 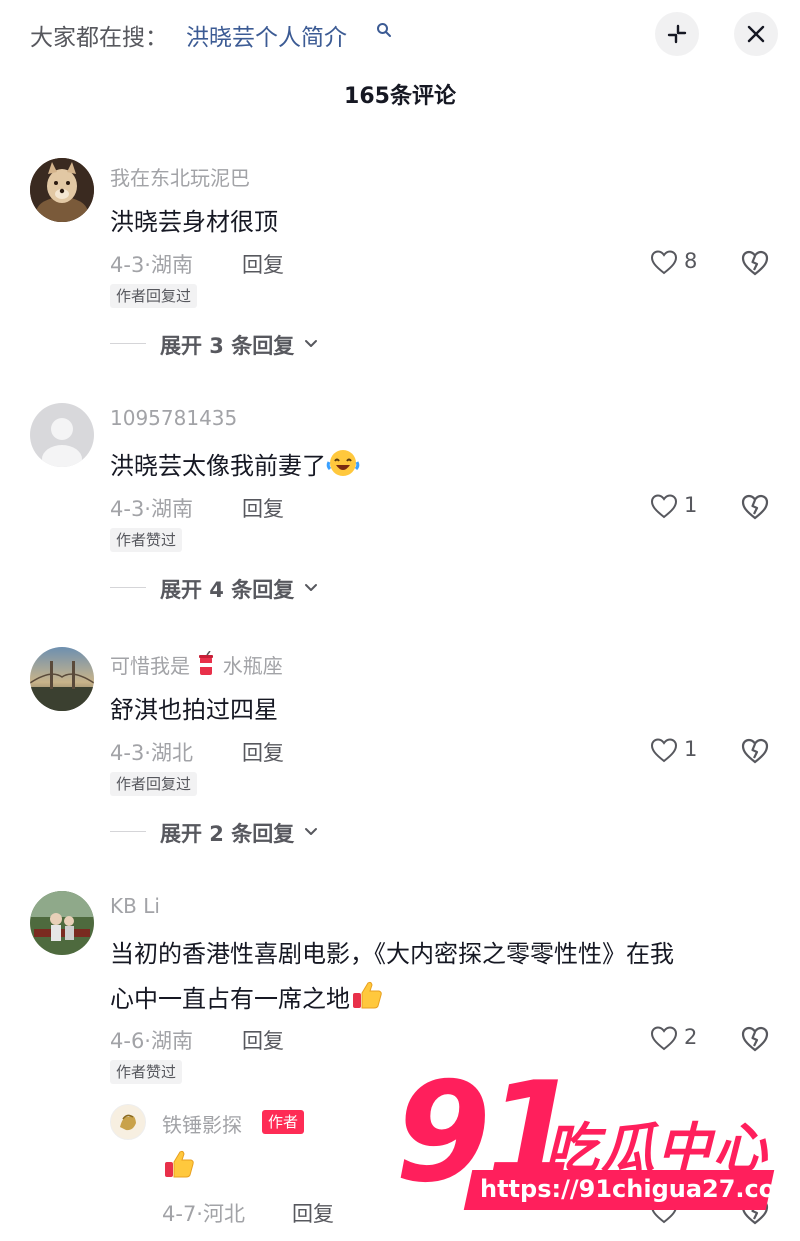 What do you see at coordinates (283, 1122) in the screenshot?
I see `author-tag: 作者` at bounding box center [283, 1122].